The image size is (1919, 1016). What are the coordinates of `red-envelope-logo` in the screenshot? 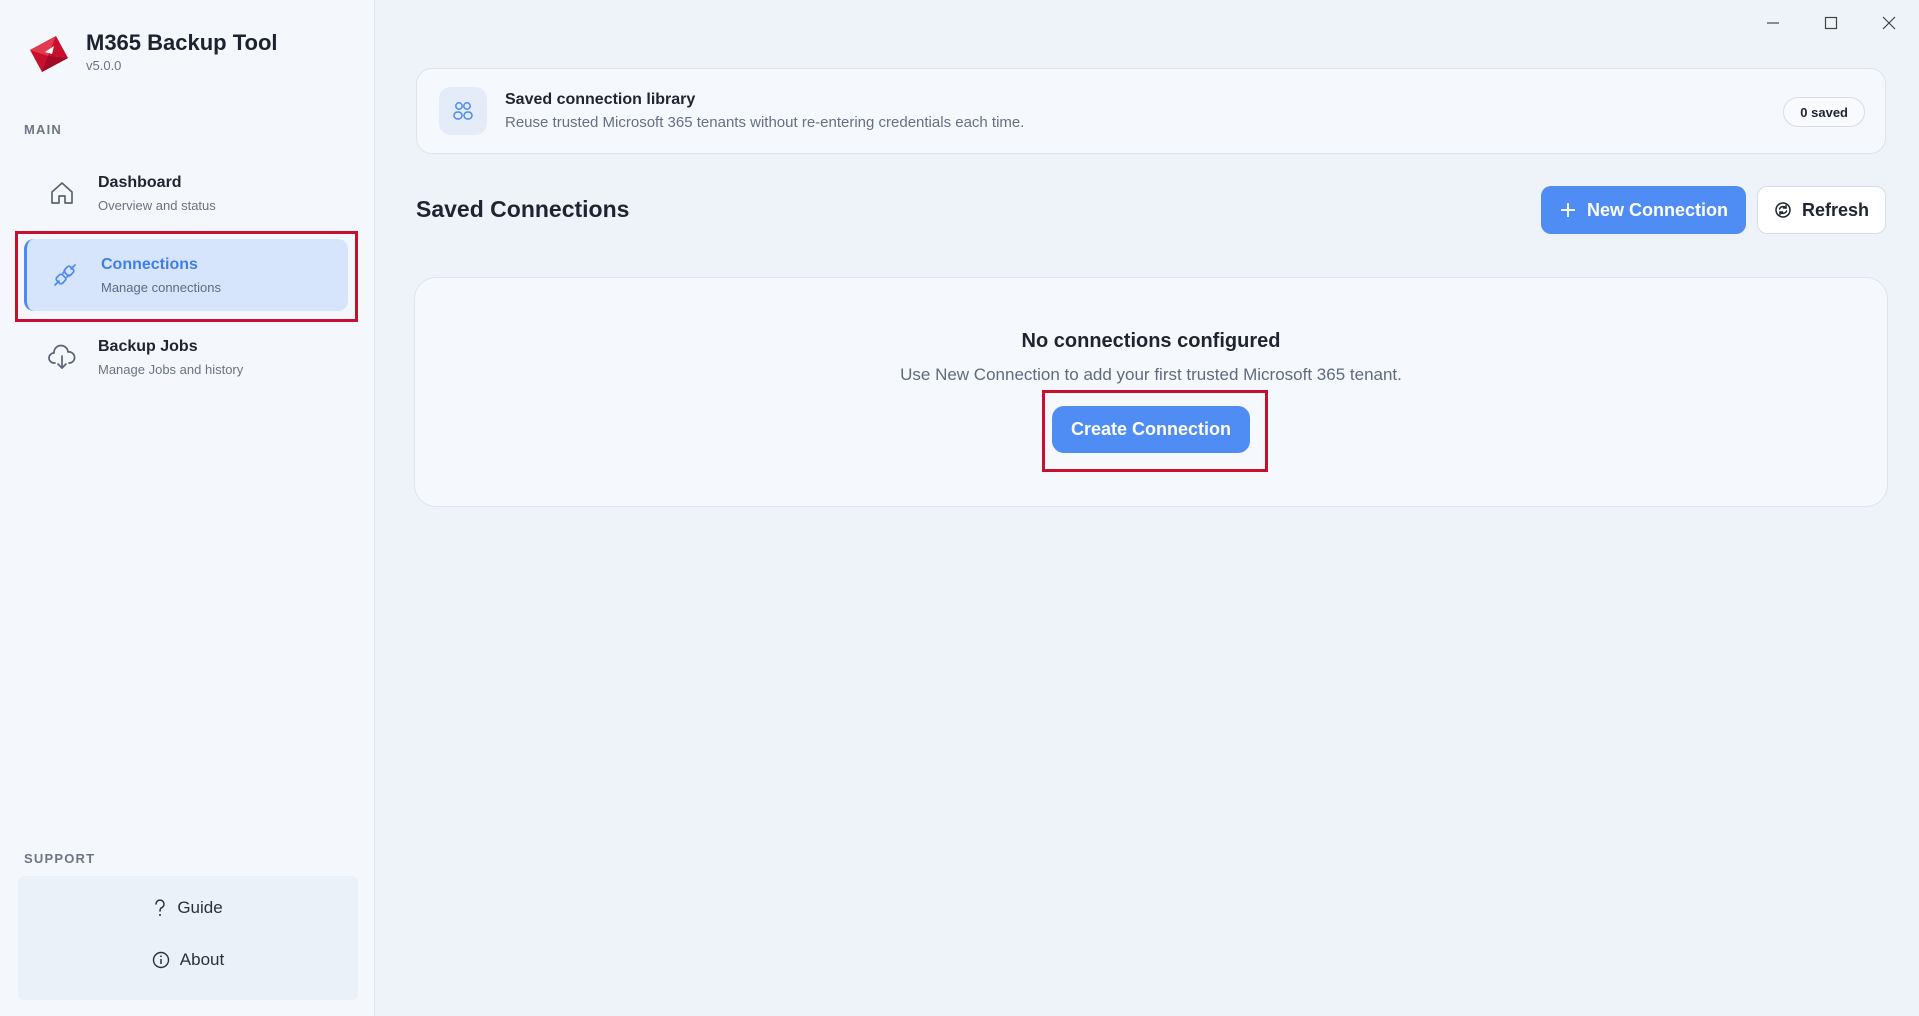 It's located at (49, 54).